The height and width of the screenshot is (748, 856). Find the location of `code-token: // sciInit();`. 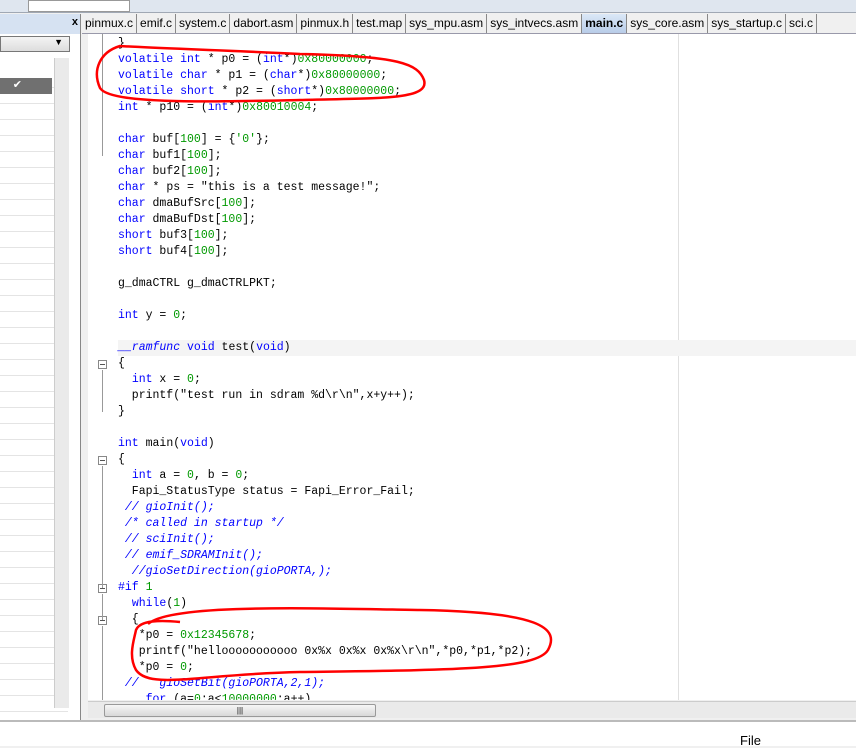

code-token: // sciInit(); is located at coordinates (166, 539).